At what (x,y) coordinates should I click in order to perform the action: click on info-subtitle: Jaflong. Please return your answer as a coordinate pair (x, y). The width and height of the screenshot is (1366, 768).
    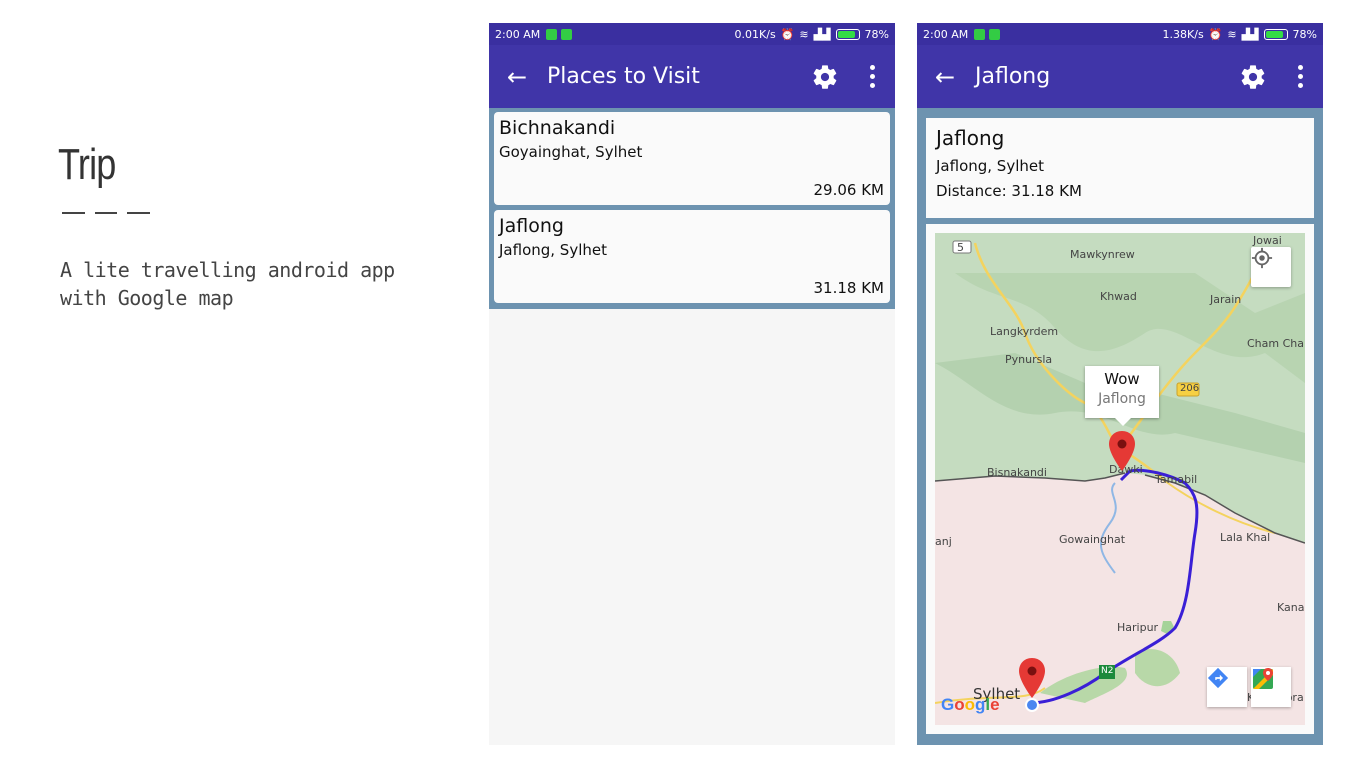
    Looking at the image, I should click on (1122, 399).